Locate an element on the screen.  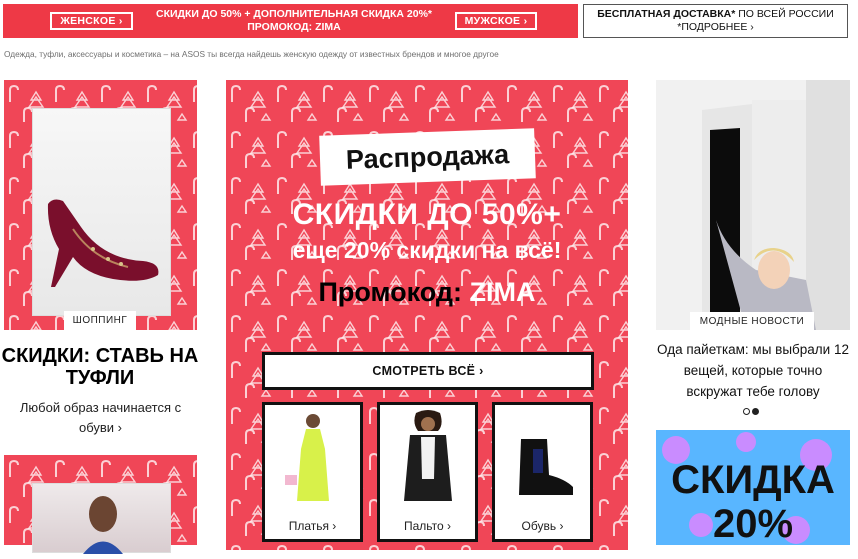
promo-code-line: Промокод: ZIMA is located at coordinates (427, 292).